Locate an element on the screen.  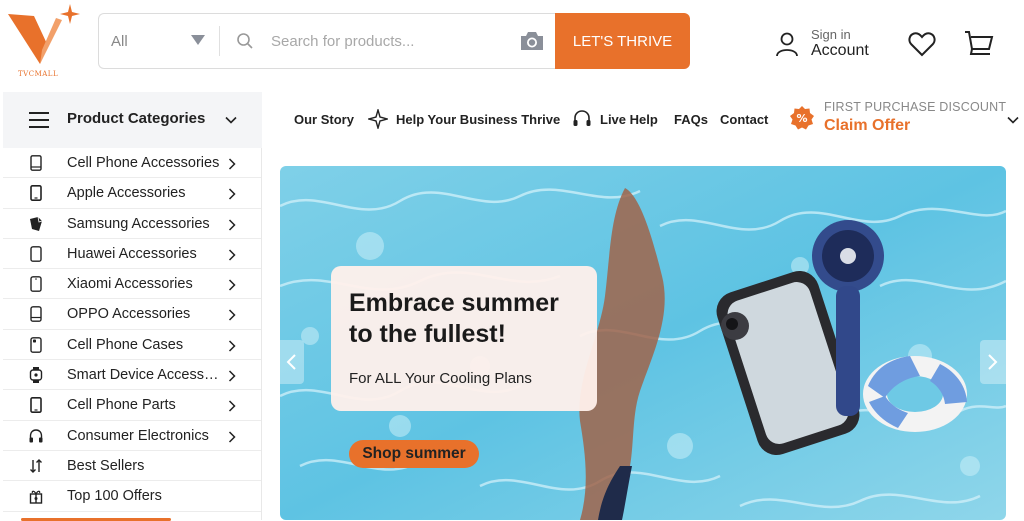
sidebar-item-oppo-accessories: OPPO Accessories is located at coordinates (132, 314).